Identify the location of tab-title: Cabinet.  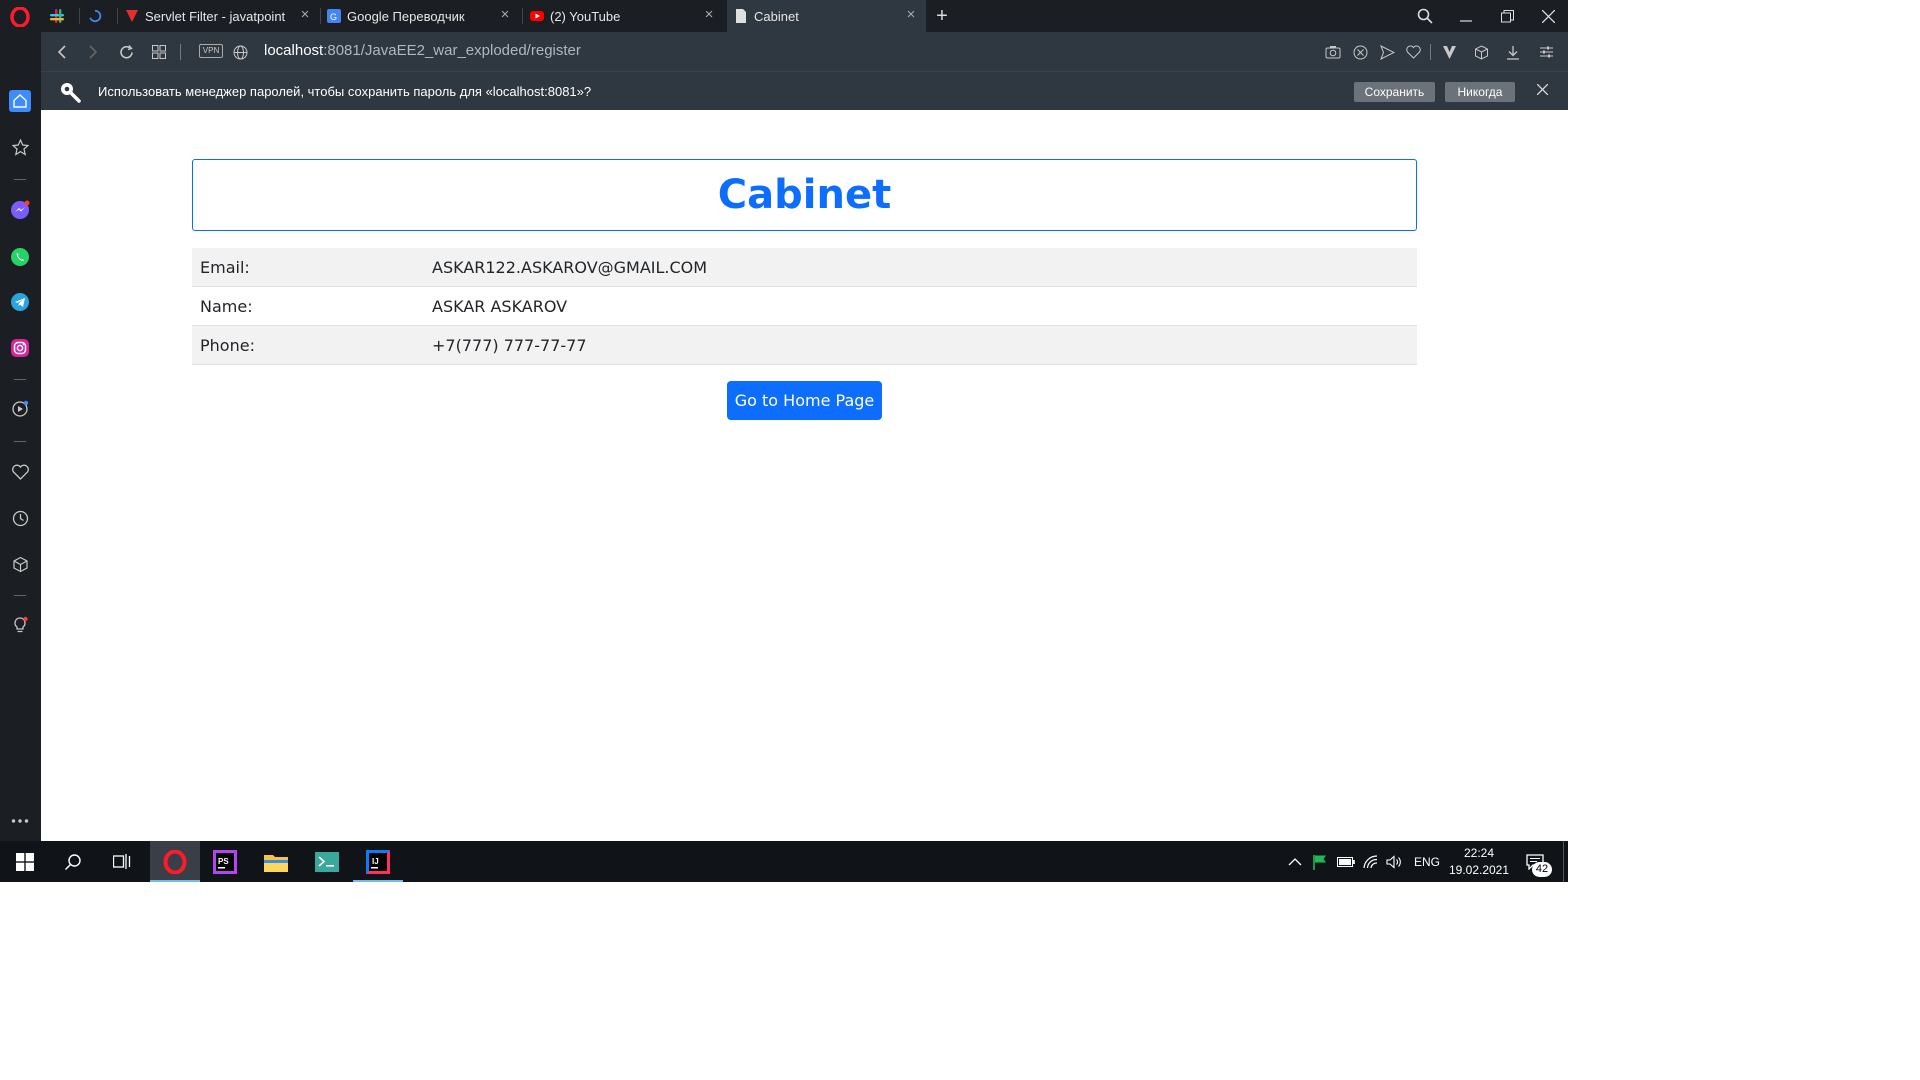
(776, 16).